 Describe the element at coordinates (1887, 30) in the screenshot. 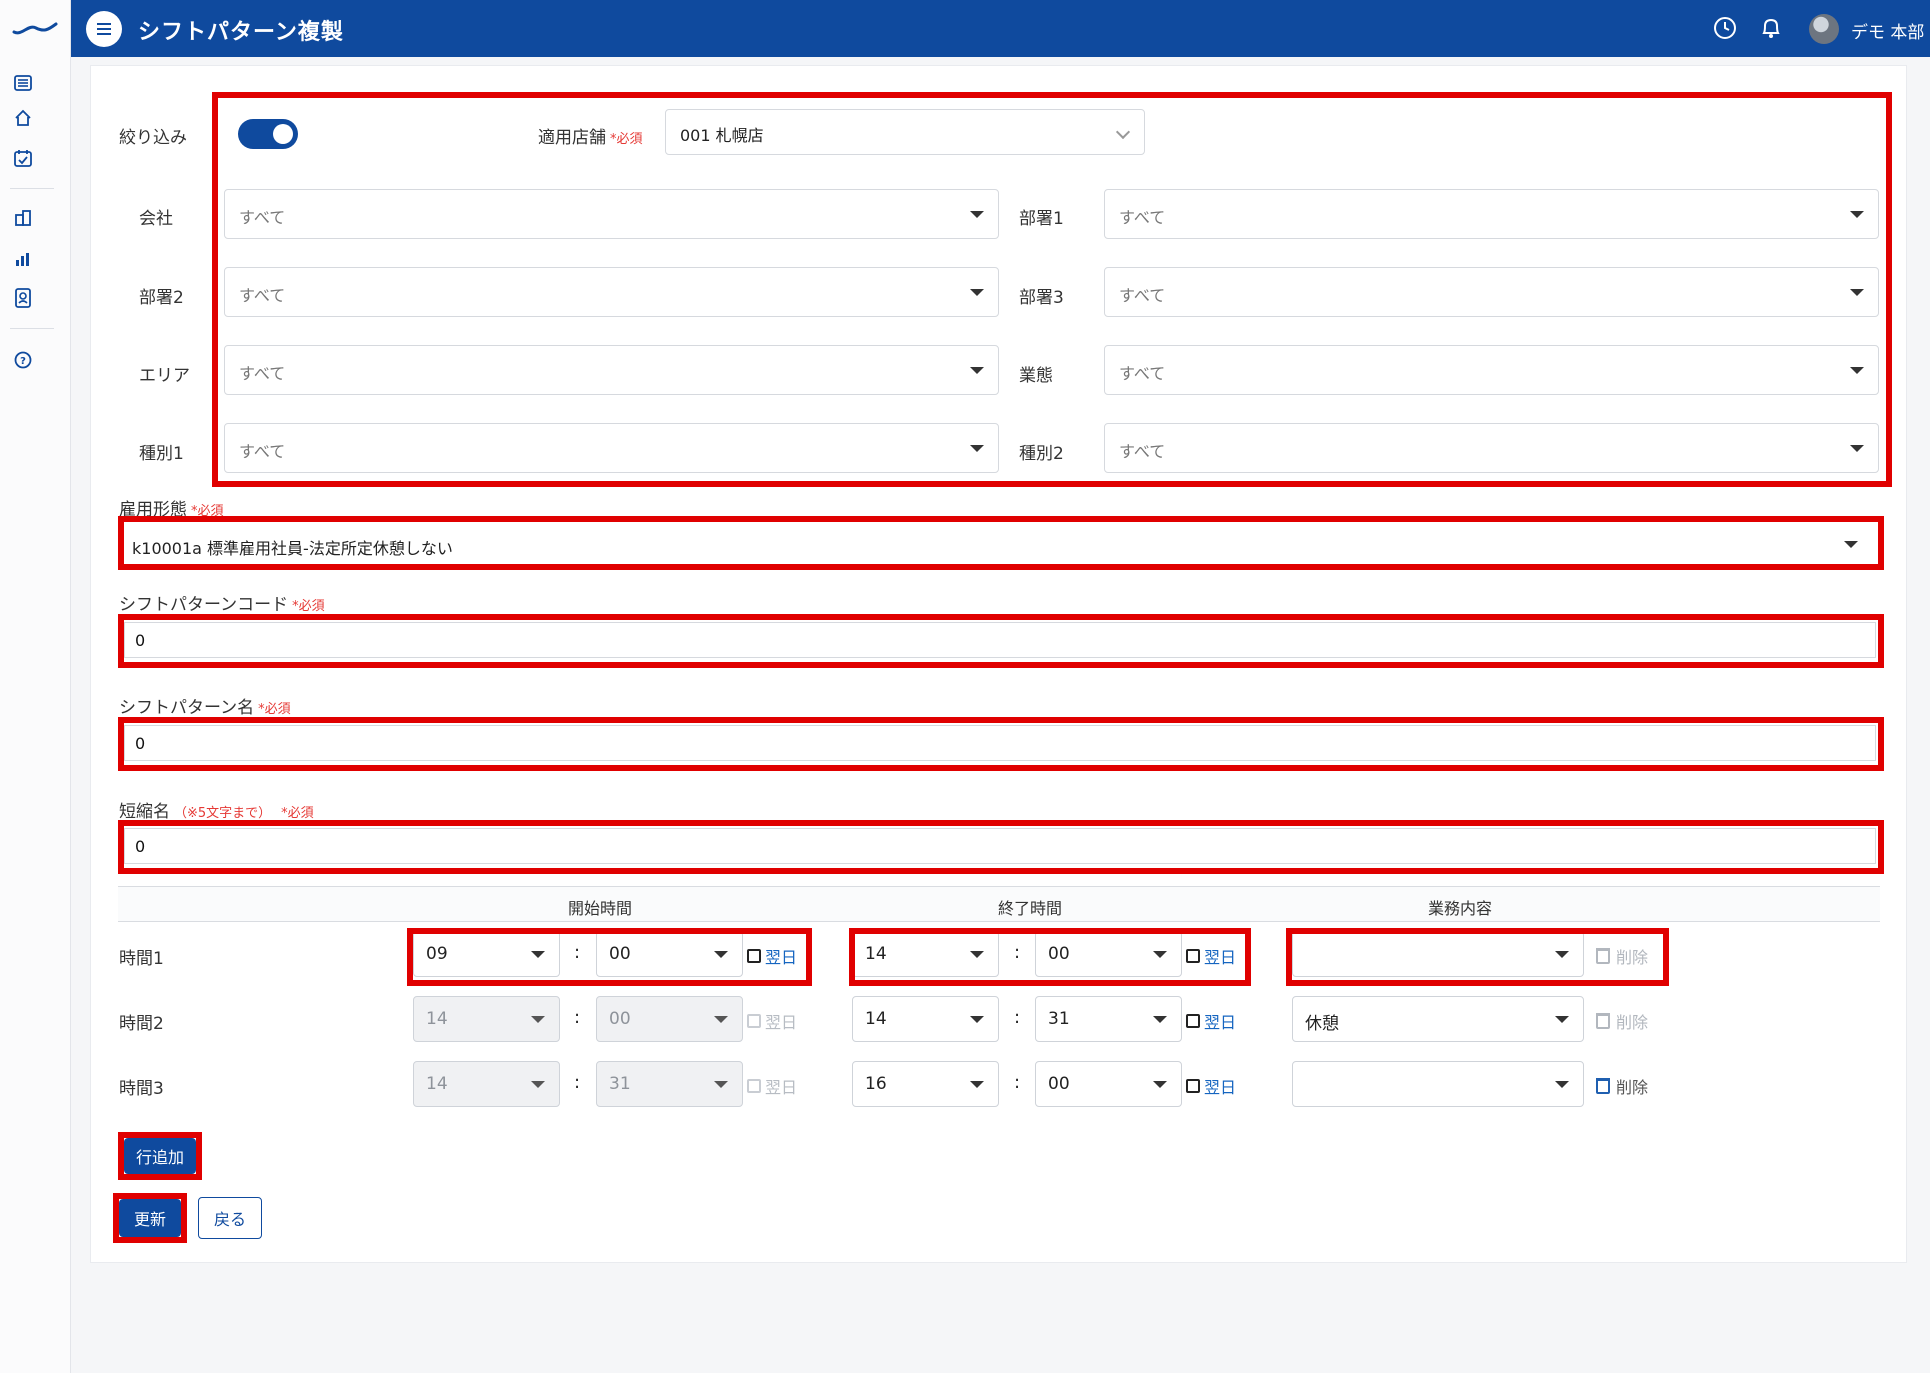

I see `user-name: デモ 本部` at that location.